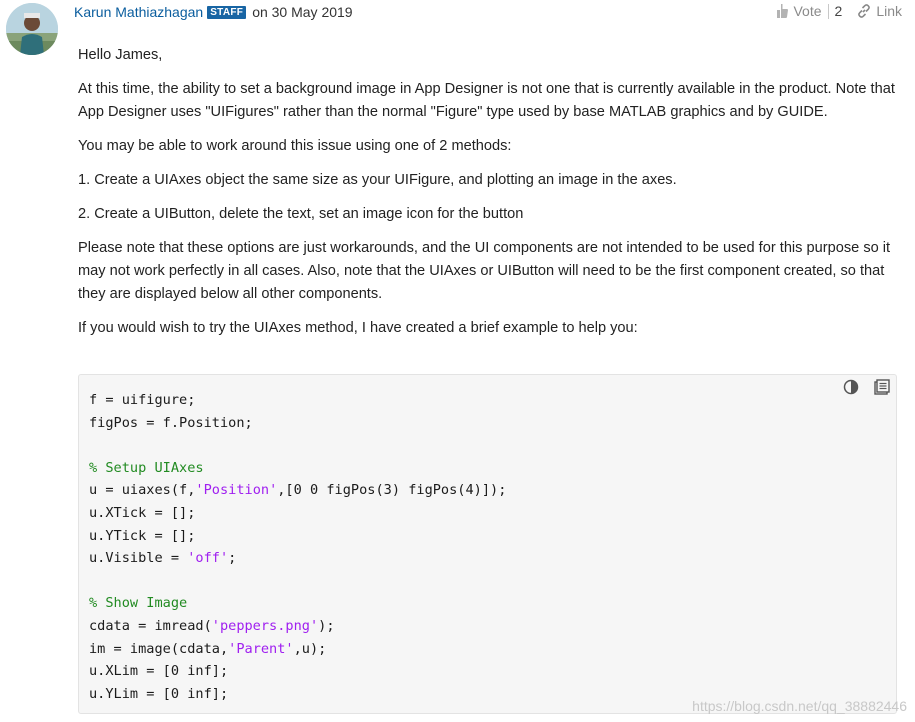  Describe the element at coordinates (864, 11) in the screenshot. I see `link-icon` at that location.